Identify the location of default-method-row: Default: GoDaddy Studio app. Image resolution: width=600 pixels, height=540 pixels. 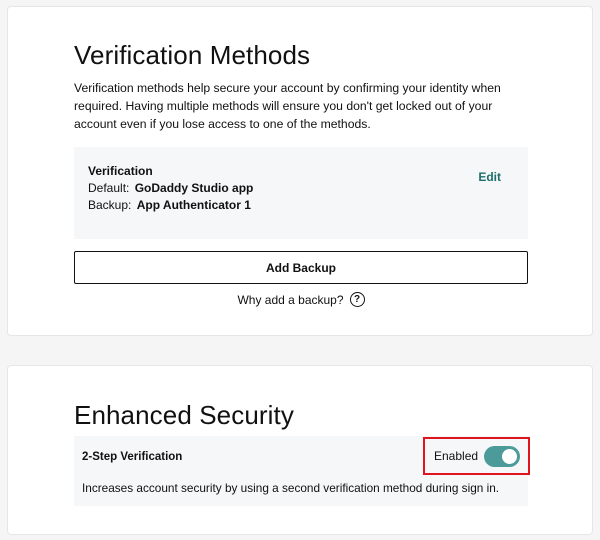
(170, 188).